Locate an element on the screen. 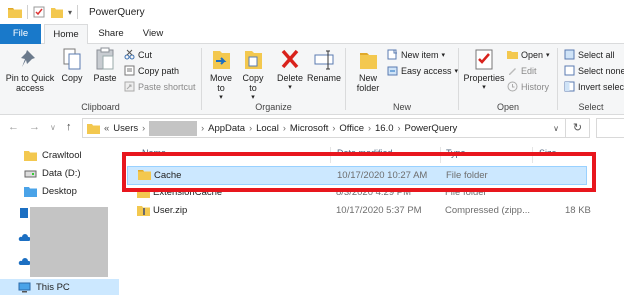  breadcrumb-office: Office is located at coordinates (351, 128).